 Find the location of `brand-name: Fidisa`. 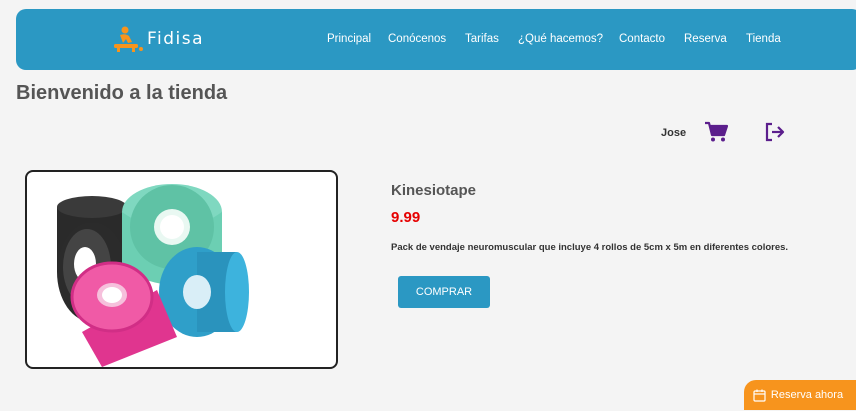

brand-name: Fidisa is located at coordinates (176, 39).